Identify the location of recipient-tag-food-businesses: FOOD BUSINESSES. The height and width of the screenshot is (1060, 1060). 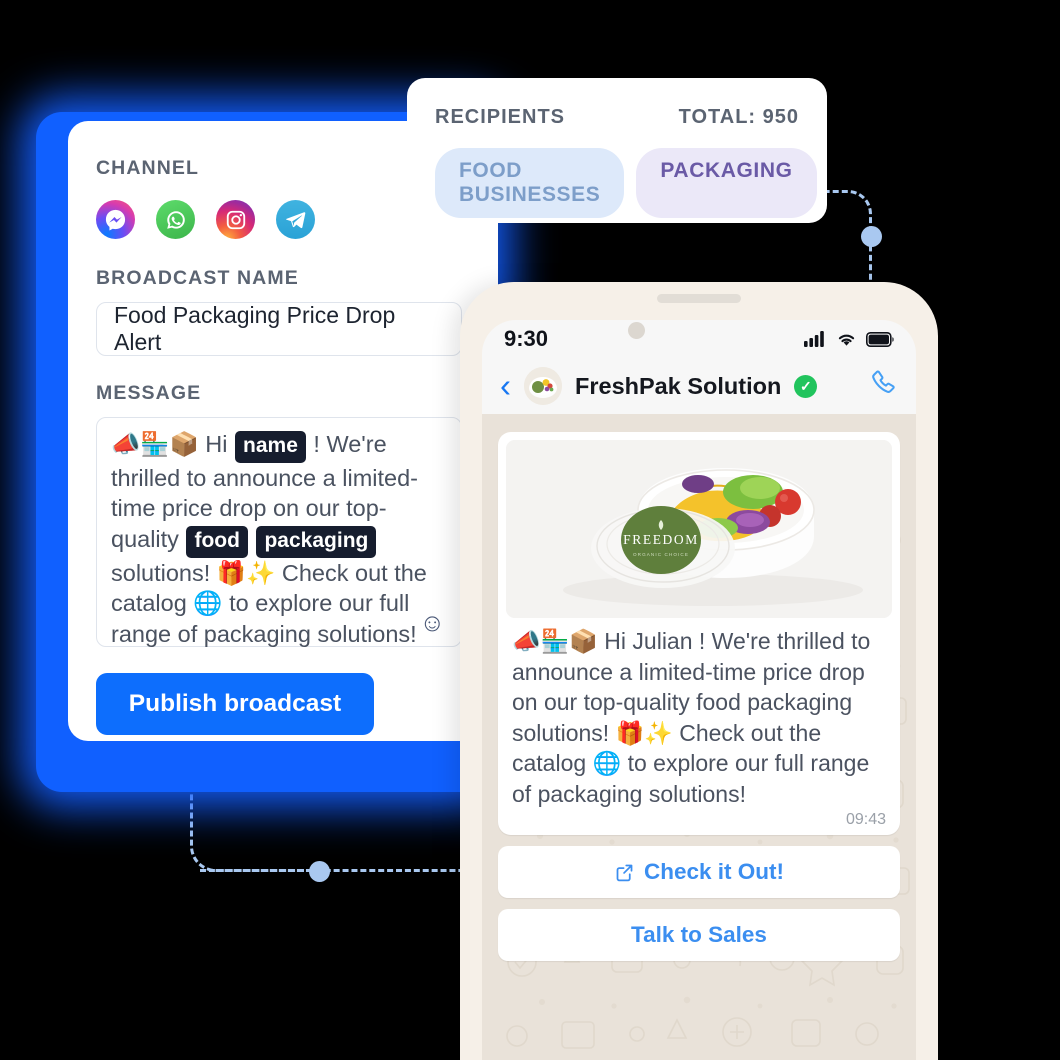
(530, 183).